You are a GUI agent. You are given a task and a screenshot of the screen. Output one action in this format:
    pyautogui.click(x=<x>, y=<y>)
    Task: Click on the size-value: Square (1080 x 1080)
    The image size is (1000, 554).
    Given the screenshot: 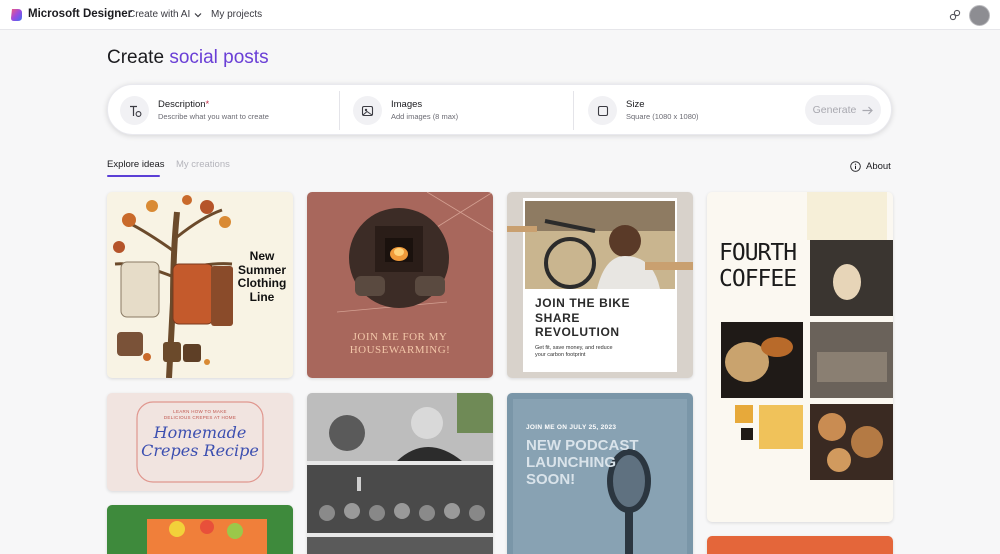 What is the action you would take?
    pyautogui.click(x=662, y=116)
    